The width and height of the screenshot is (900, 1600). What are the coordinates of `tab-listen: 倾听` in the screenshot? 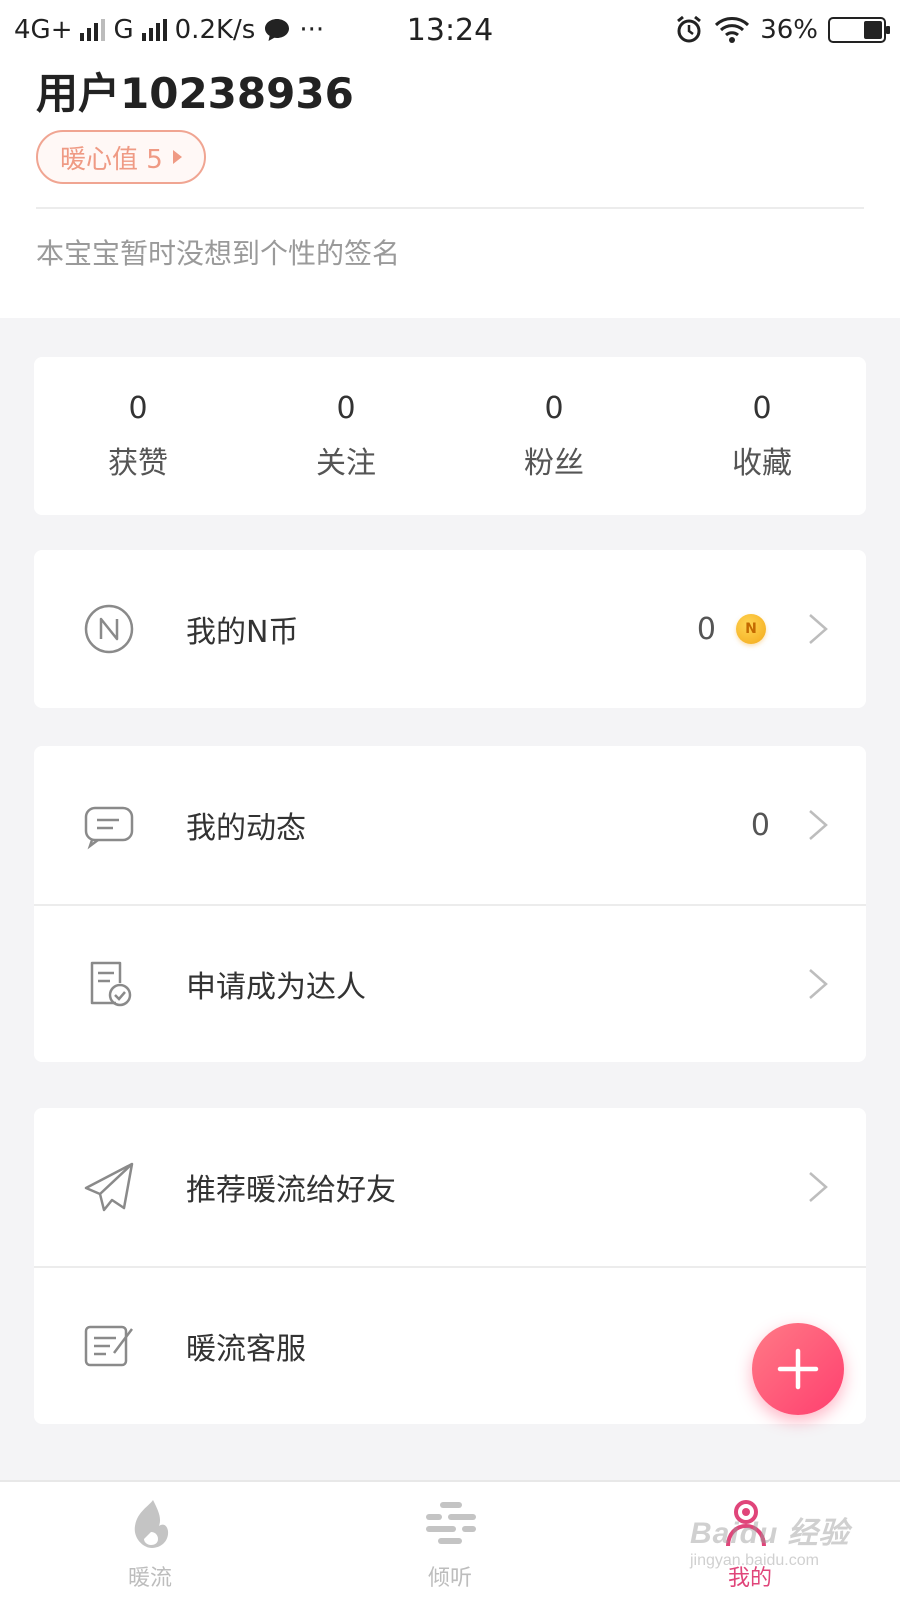 It's located at (450, 1541).